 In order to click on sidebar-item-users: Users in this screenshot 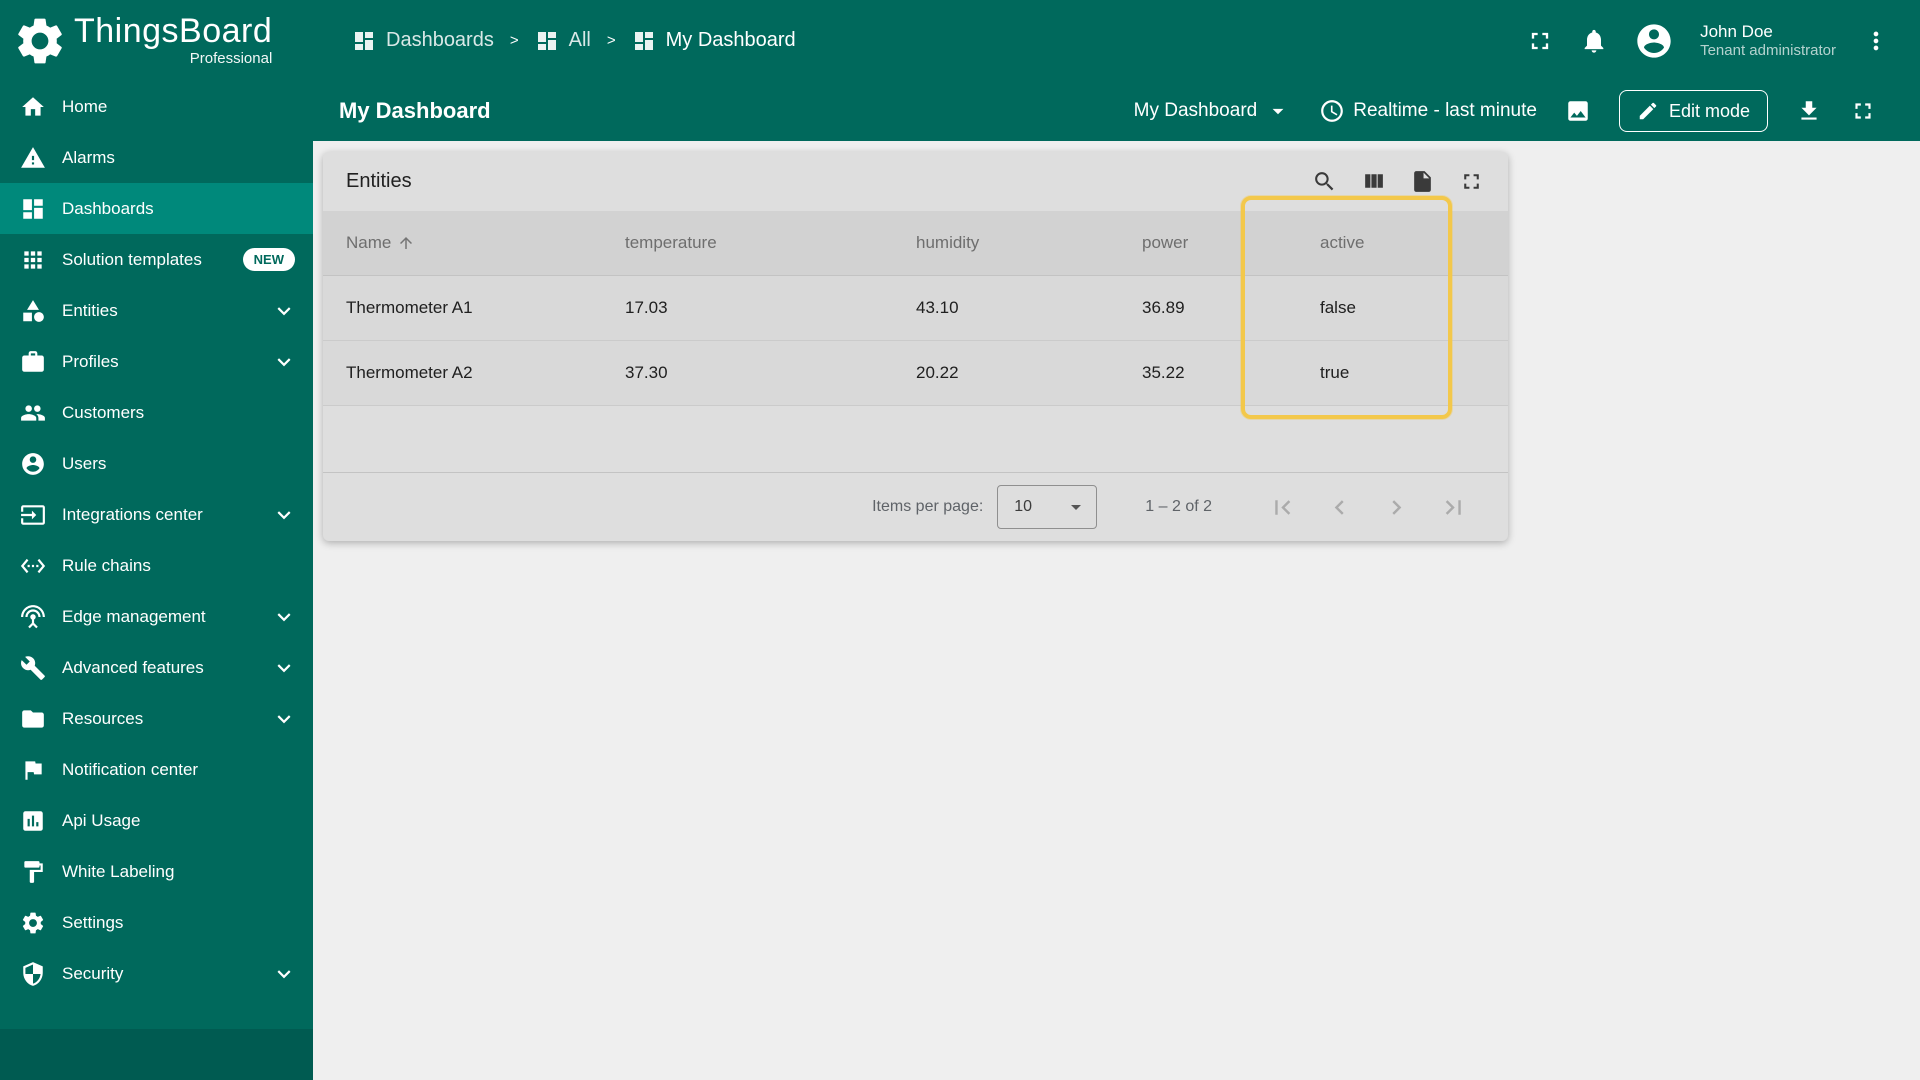, I will do `click(156, 463)`.